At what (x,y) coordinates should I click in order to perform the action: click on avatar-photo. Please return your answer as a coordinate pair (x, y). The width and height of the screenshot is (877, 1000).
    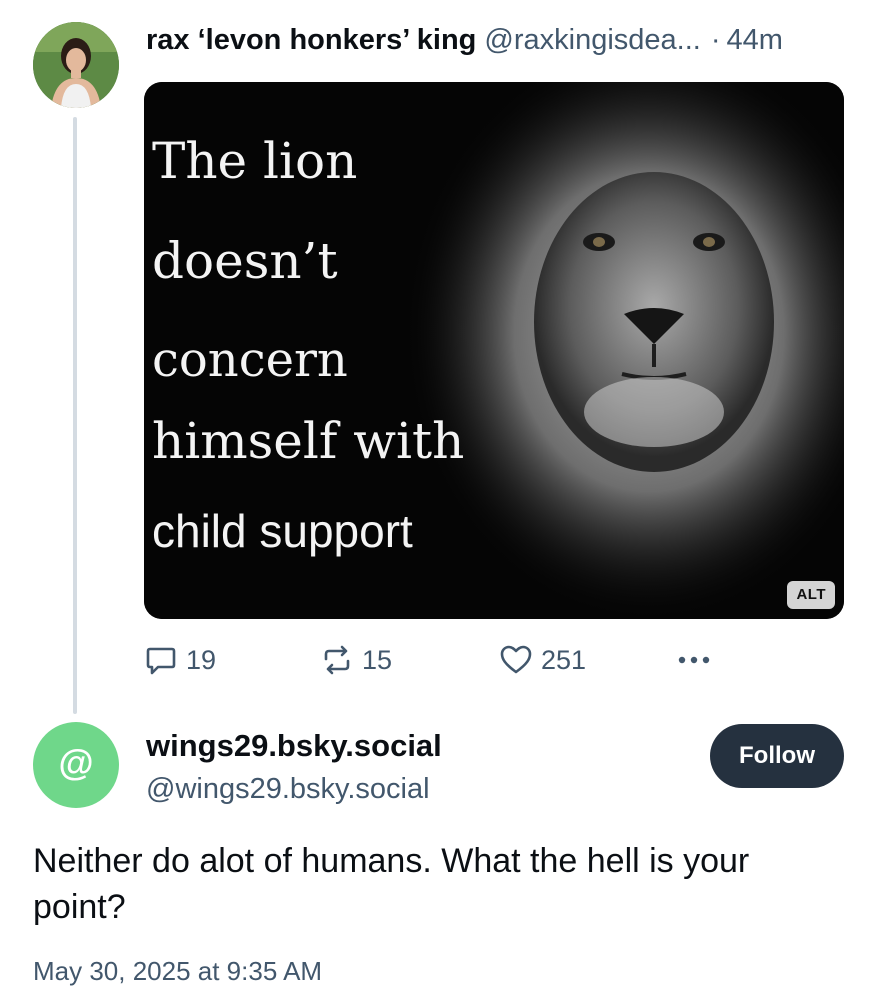
    Looking at the image, I should click on (76, 65).